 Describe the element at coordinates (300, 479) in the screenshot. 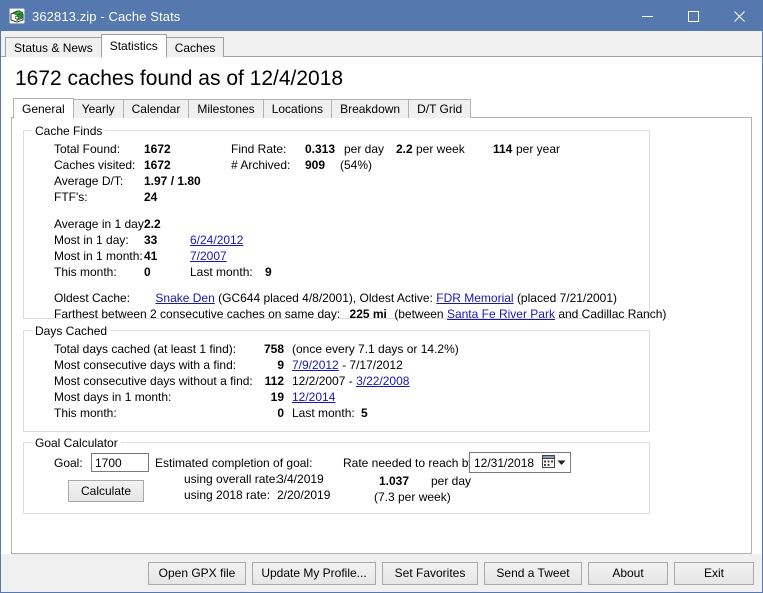

I see `using-overall-rate-value: 3/4/2019` at that location.